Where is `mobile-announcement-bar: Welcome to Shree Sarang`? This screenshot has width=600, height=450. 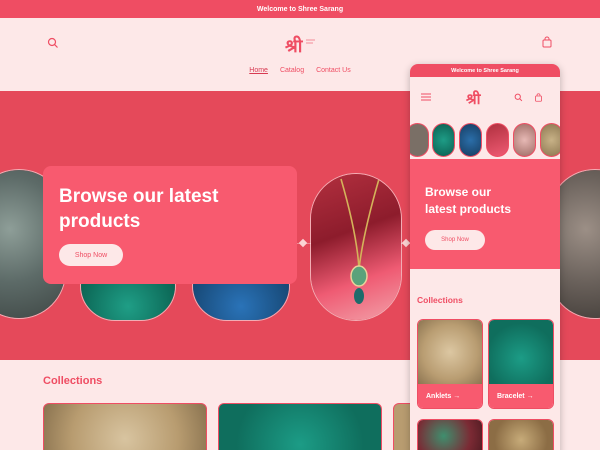 mobile-announcement-bar: Welcome to Shree Sarang is located at coordinates (485, 70).